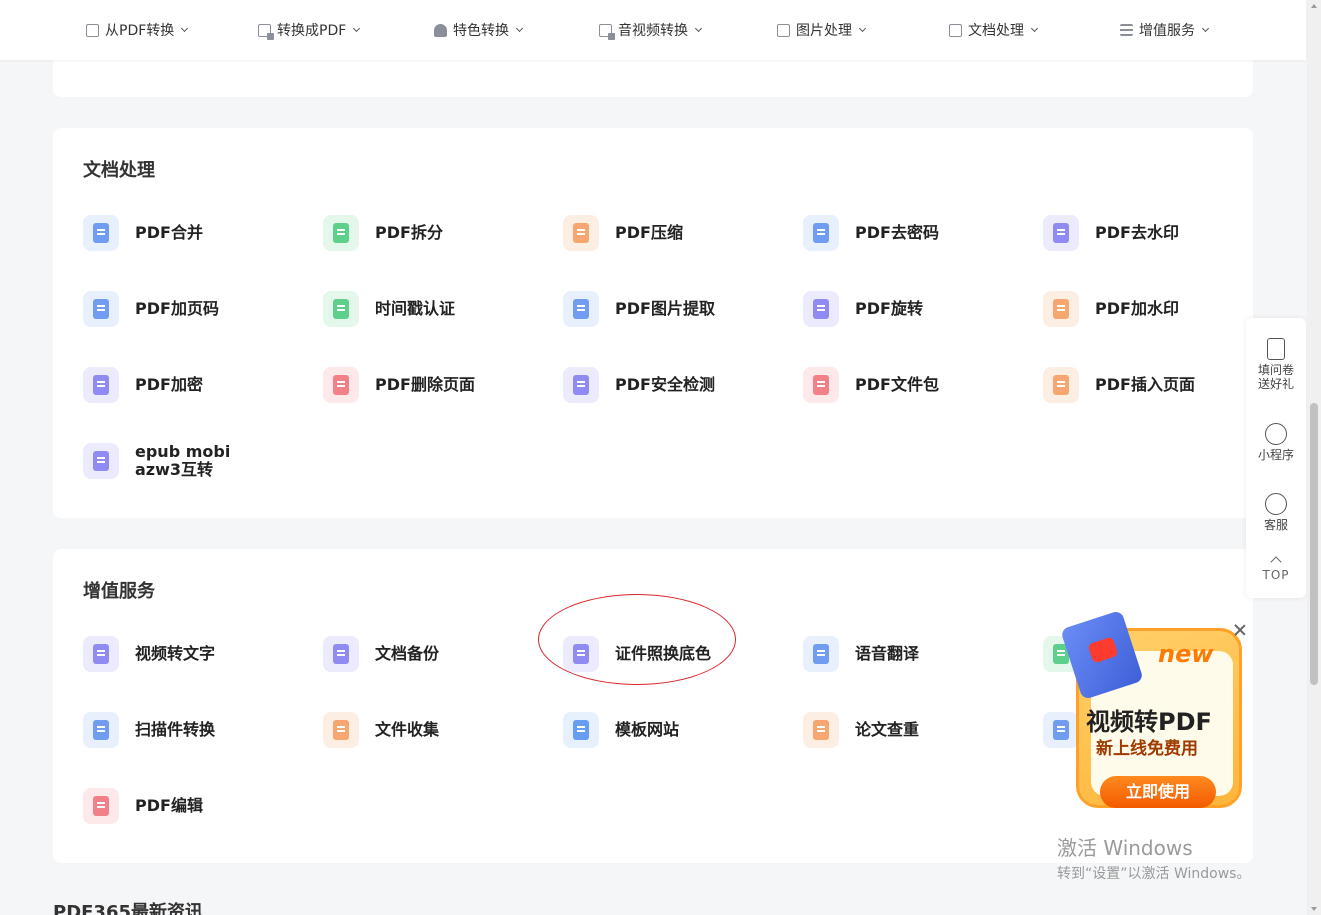 The width and height of the screenshot is (1321, 915). Describe the element at coordinates (119, 170) in the screenshot. I see `section-title: 文档处理` at that location.